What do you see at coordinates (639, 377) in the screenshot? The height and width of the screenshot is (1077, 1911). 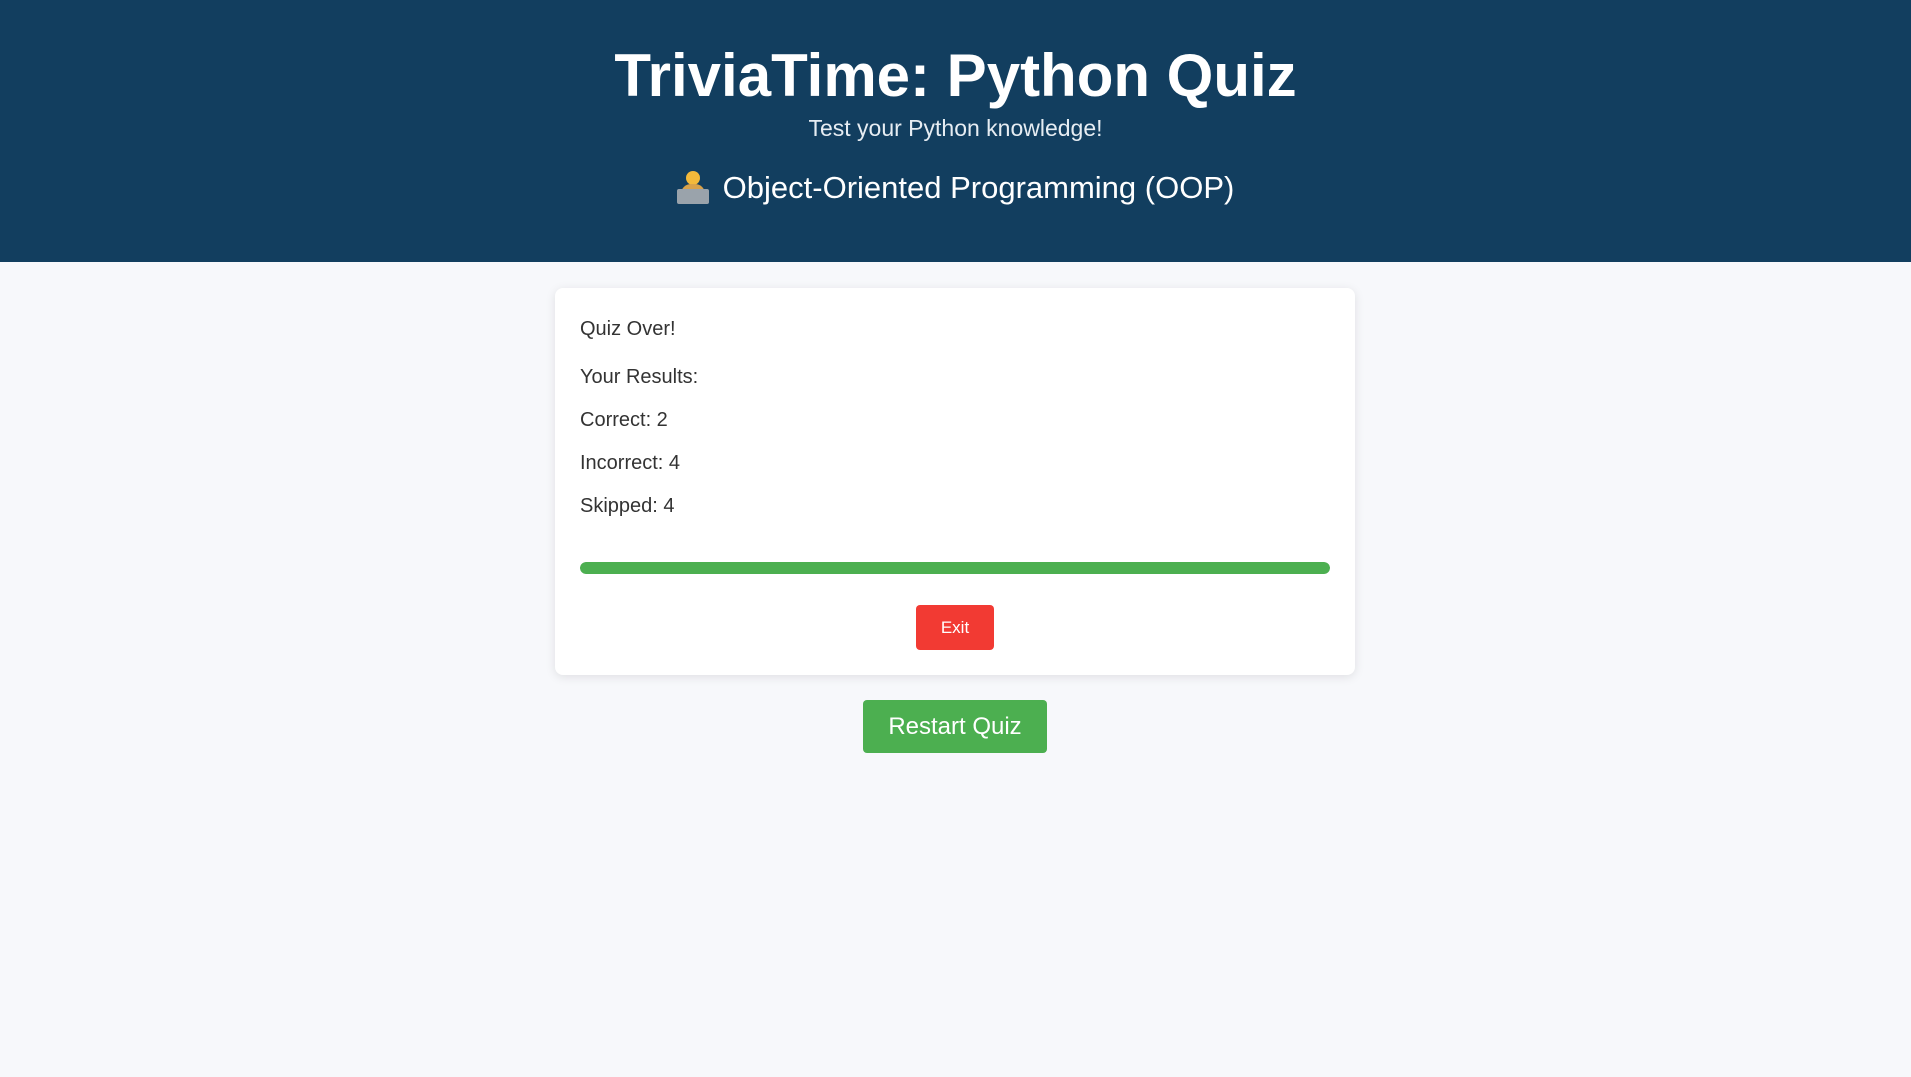 I see `results-subheading: Your Results:` at bounding box center [639, 377].